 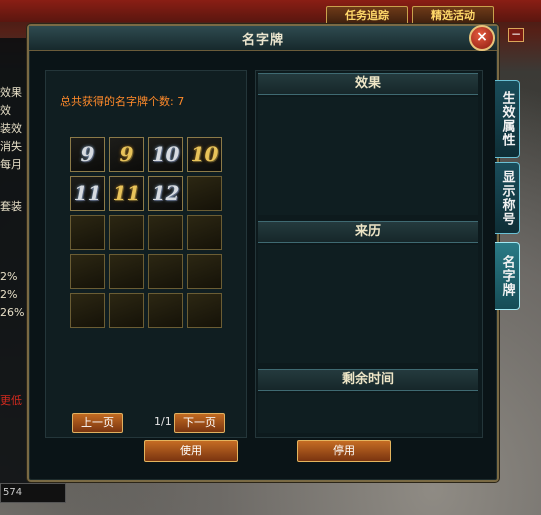 I want to click on window-title: 名字牌, so click(x=262, y=40).